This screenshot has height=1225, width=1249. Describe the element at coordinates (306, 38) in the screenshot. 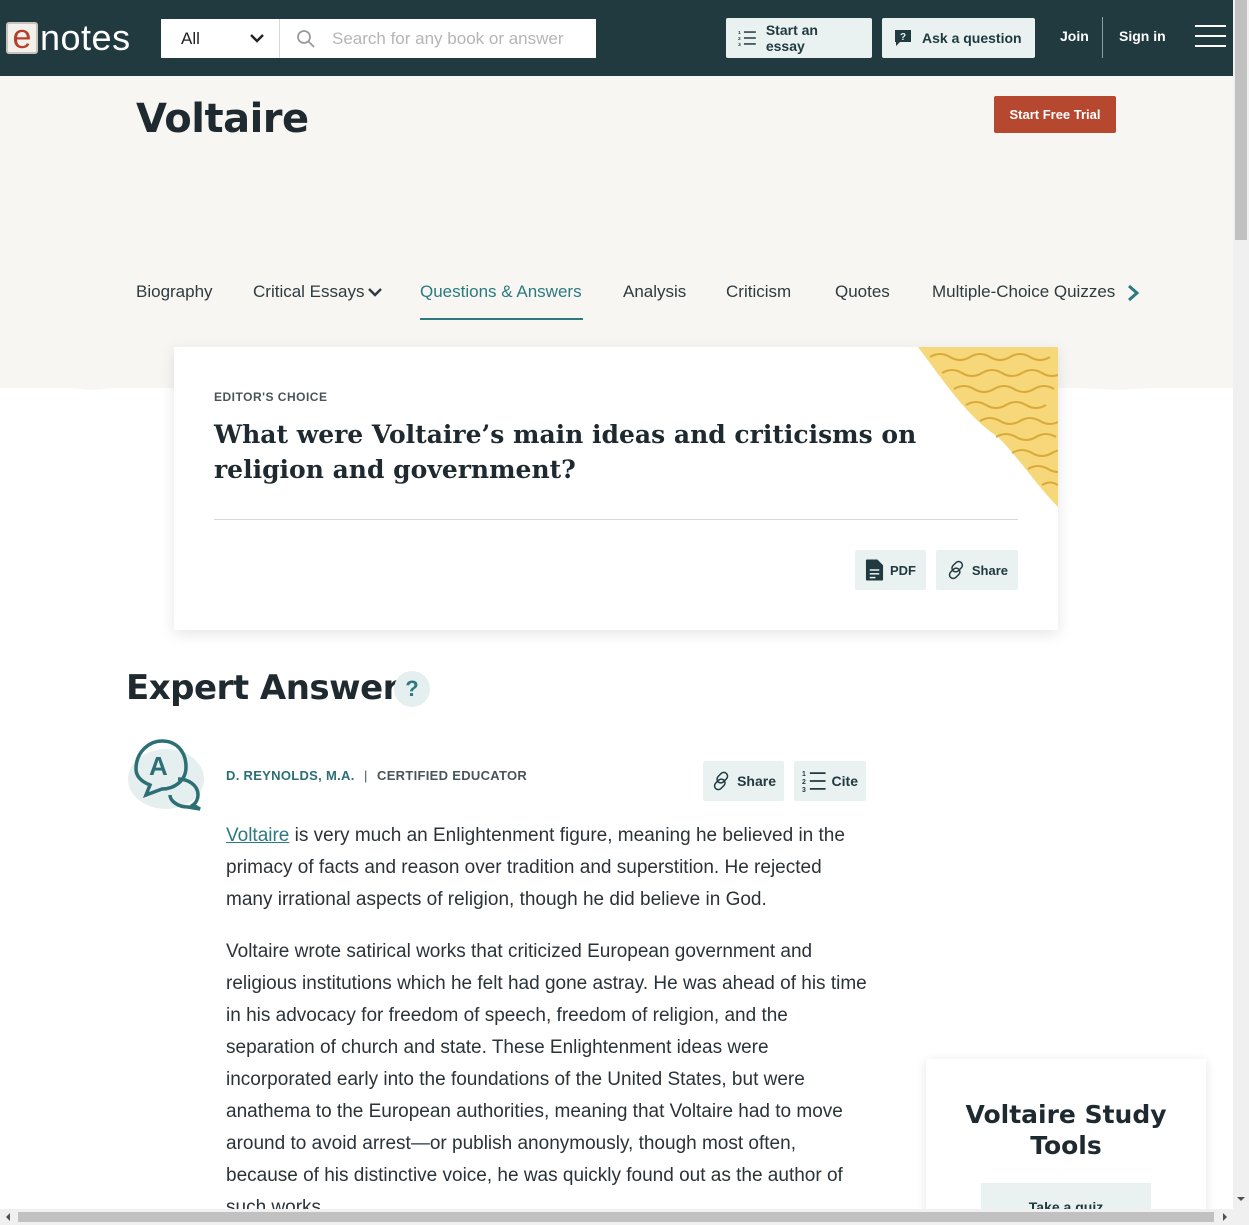

I see `search-icon` at that location.